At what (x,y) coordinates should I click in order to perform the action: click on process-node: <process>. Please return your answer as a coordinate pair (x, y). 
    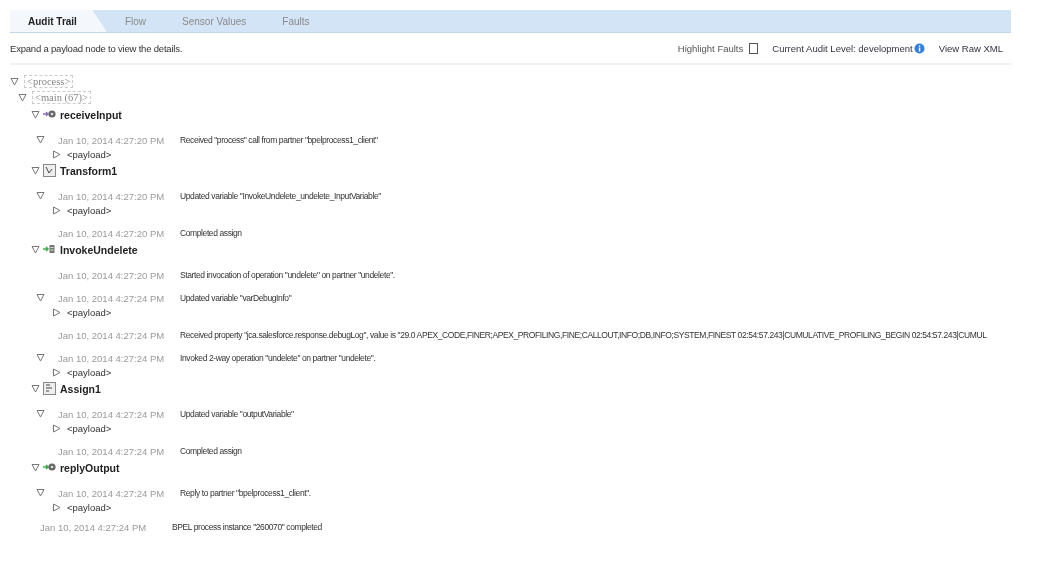
    Looking at the image, I should click on (49, 81).